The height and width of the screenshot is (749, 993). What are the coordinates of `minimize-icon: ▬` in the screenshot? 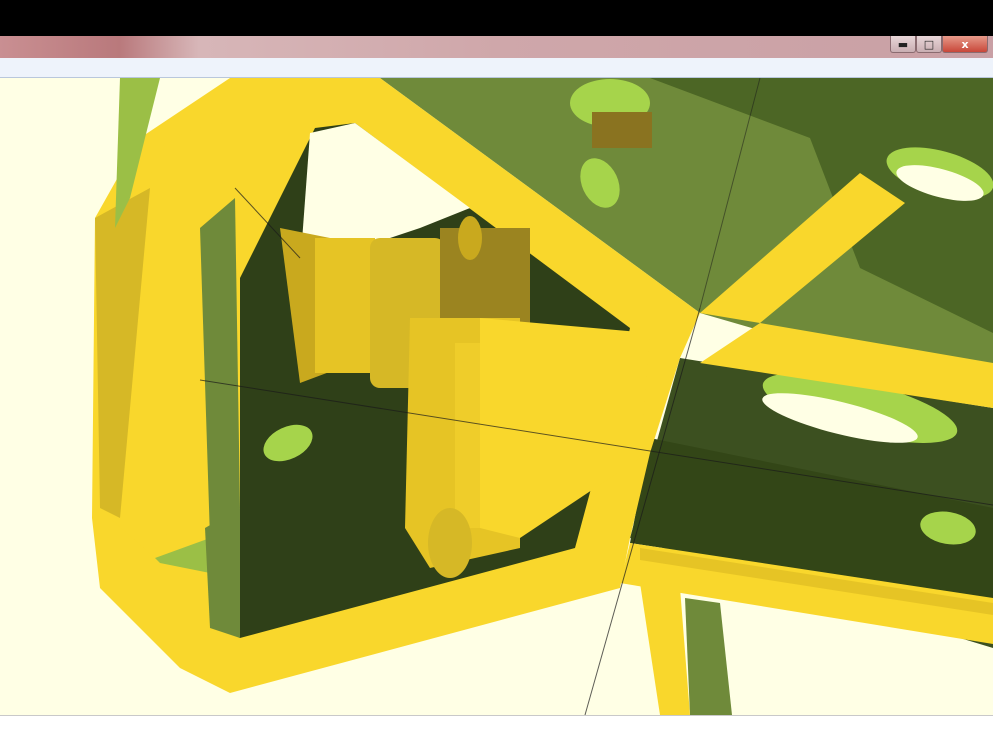 It's located at (903, 44).